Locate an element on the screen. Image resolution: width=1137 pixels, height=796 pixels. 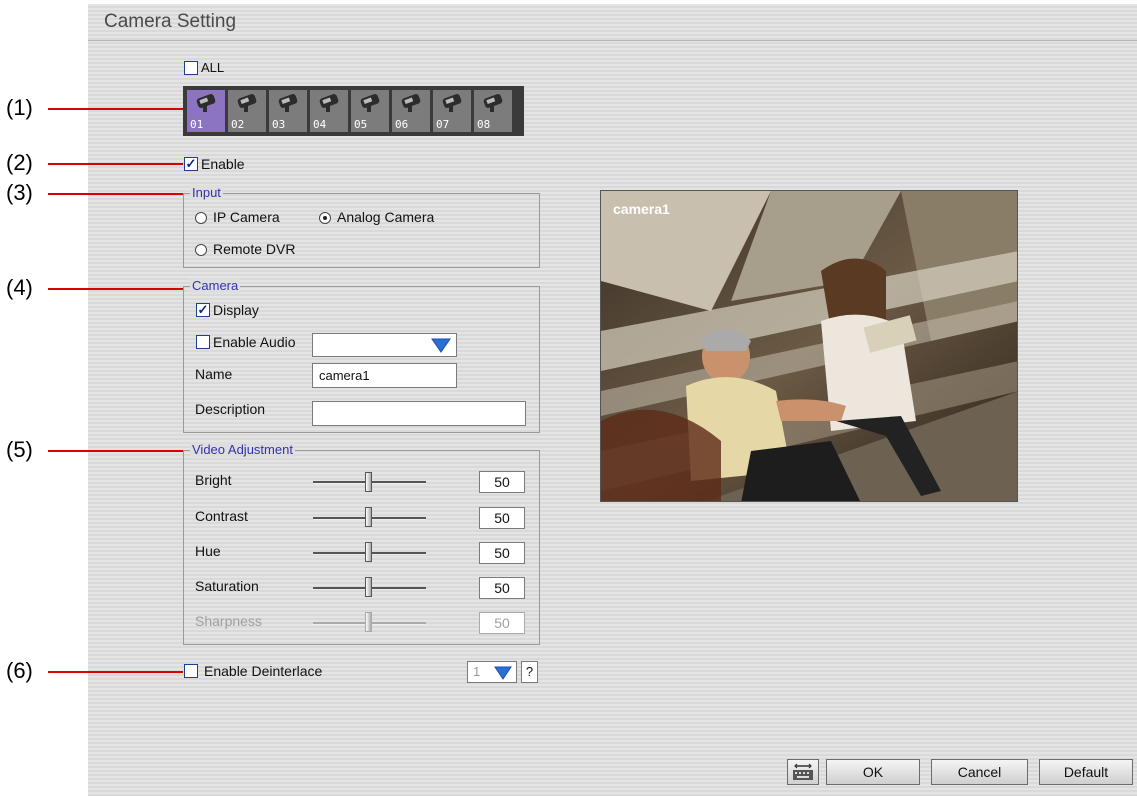
camera-group-title: Camera is located at coordinates (215, 285).